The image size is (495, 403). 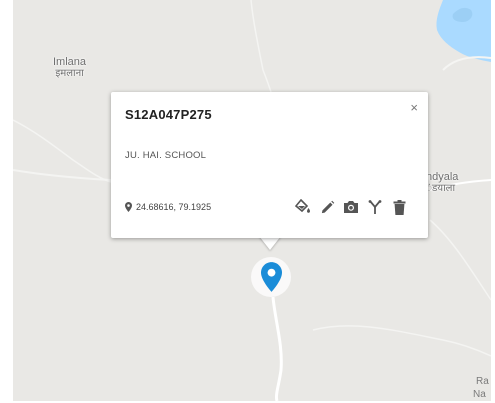 What do you see at coordinates (174, 207) in the screenshot?
I see `coordinates-text: 24.68616, 79.1925` at bounding box center [174, 207].